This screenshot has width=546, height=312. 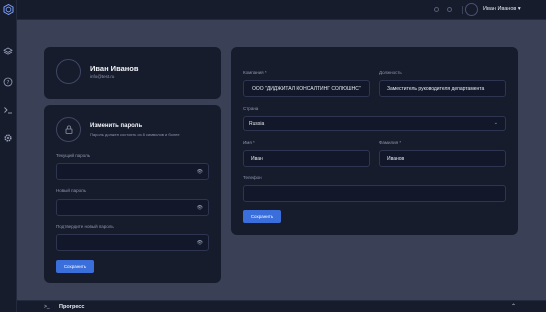 I want to click on current-password-label: Текущий пароль, so click(x=73, y=155).